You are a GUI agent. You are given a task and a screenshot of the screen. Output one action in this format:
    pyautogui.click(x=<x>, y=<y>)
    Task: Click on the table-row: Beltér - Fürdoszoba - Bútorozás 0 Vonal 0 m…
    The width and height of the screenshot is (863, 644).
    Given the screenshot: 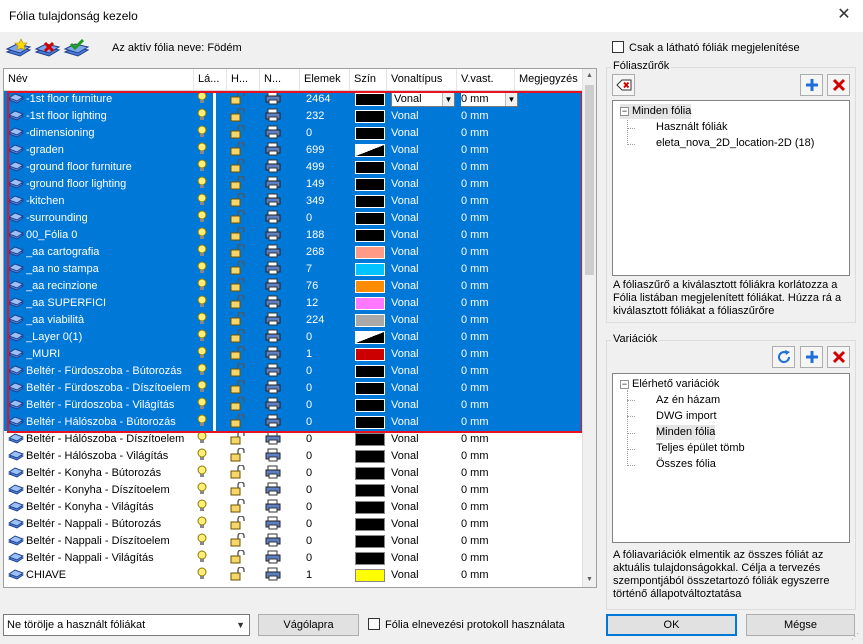 What is the action you would take?
    pyautogui.click(x=294, y=371)
    